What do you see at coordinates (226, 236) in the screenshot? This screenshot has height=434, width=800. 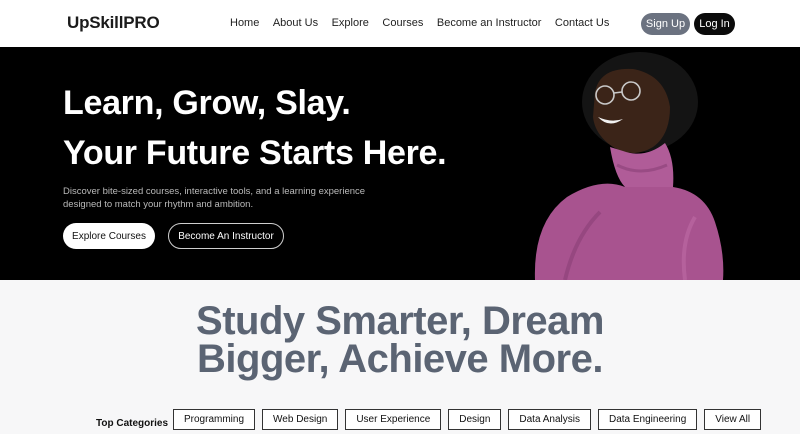 I see `become-instructor-button: Become An Instructor` at bounding box center [226, 236].